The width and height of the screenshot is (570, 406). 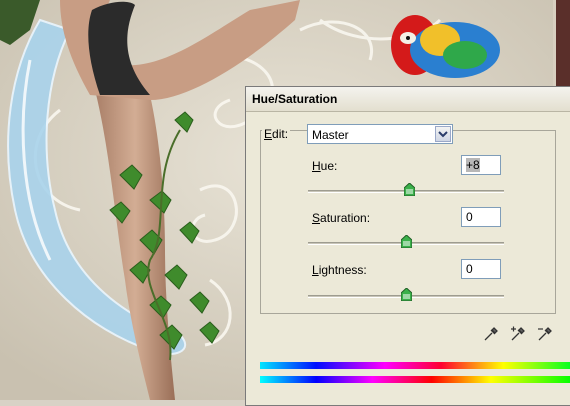 I want to click on original-color-spectrum-bar, so click(x=415, y=379).